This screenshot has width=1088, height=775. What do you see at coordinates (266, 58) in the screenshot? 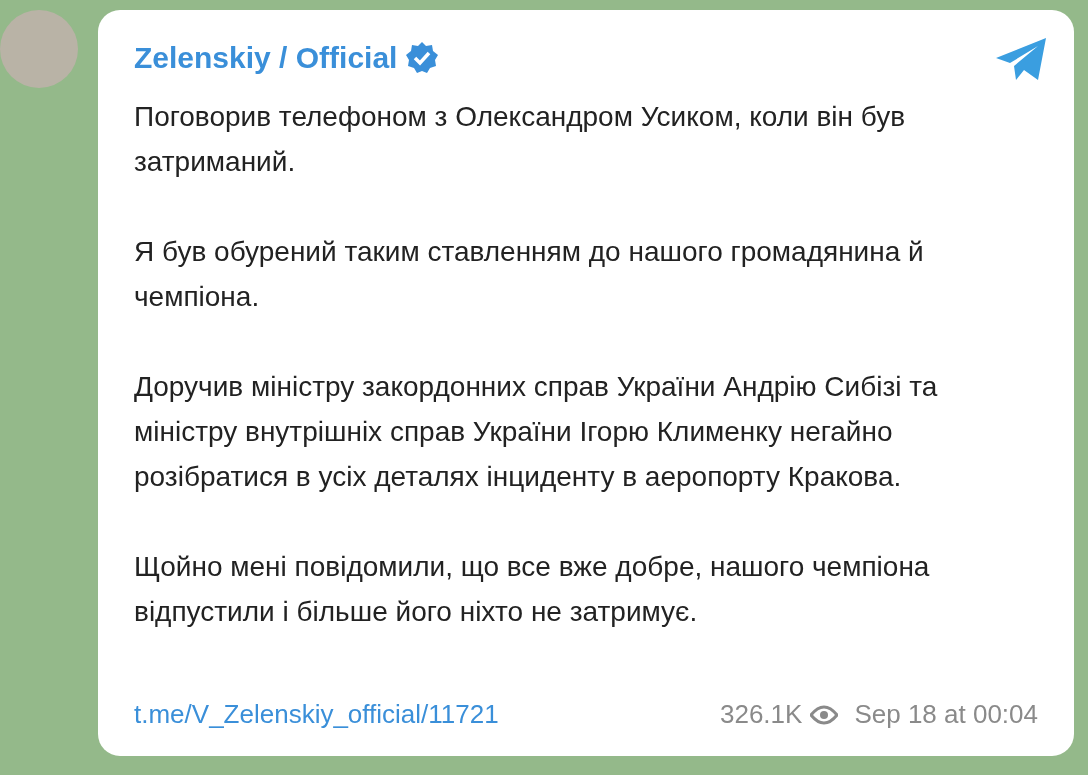
I see `channel-name: Zelenskiy / Official` at bounding box center [266, 58].